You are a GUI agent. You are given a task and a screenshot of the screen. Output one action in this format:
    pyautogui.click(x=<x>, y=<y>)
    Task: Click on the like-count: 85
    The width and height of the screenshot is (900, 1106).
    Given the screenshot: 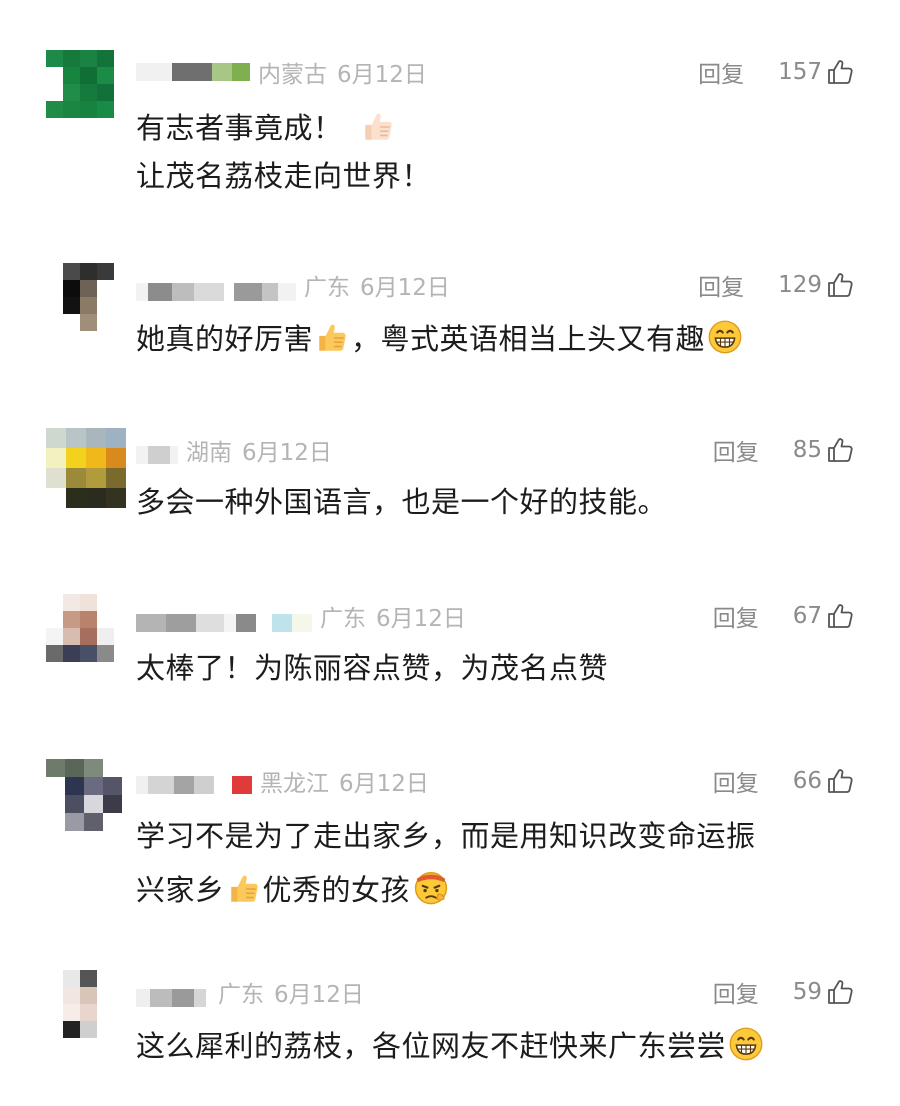 What is the action you would take?
    pyautogui.click(x=807, y=450)
    